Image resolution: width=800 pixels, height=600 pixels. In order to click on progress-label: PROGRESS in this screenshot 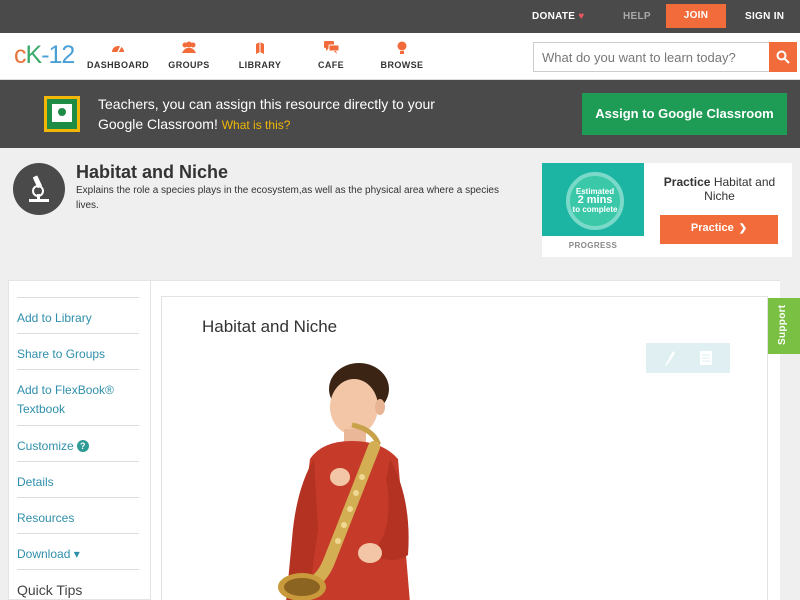, I will do `click(593, 245)`.